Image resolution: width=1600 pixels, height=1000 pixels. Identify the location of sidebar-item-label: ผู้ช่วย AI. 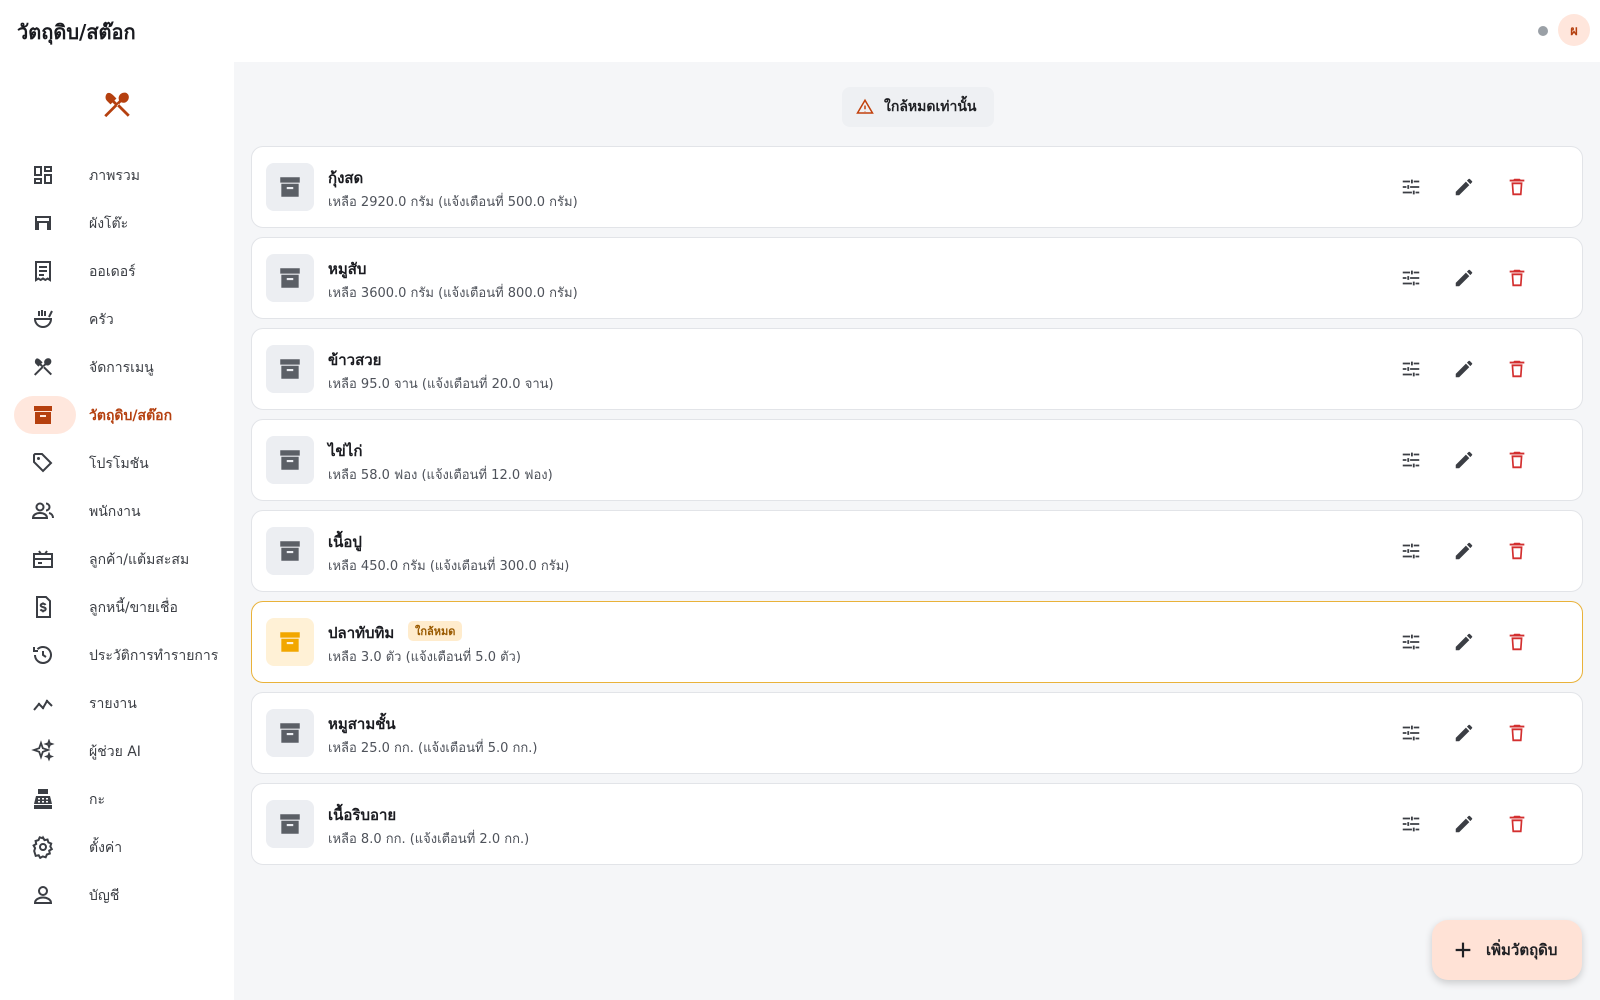
(115, 752).